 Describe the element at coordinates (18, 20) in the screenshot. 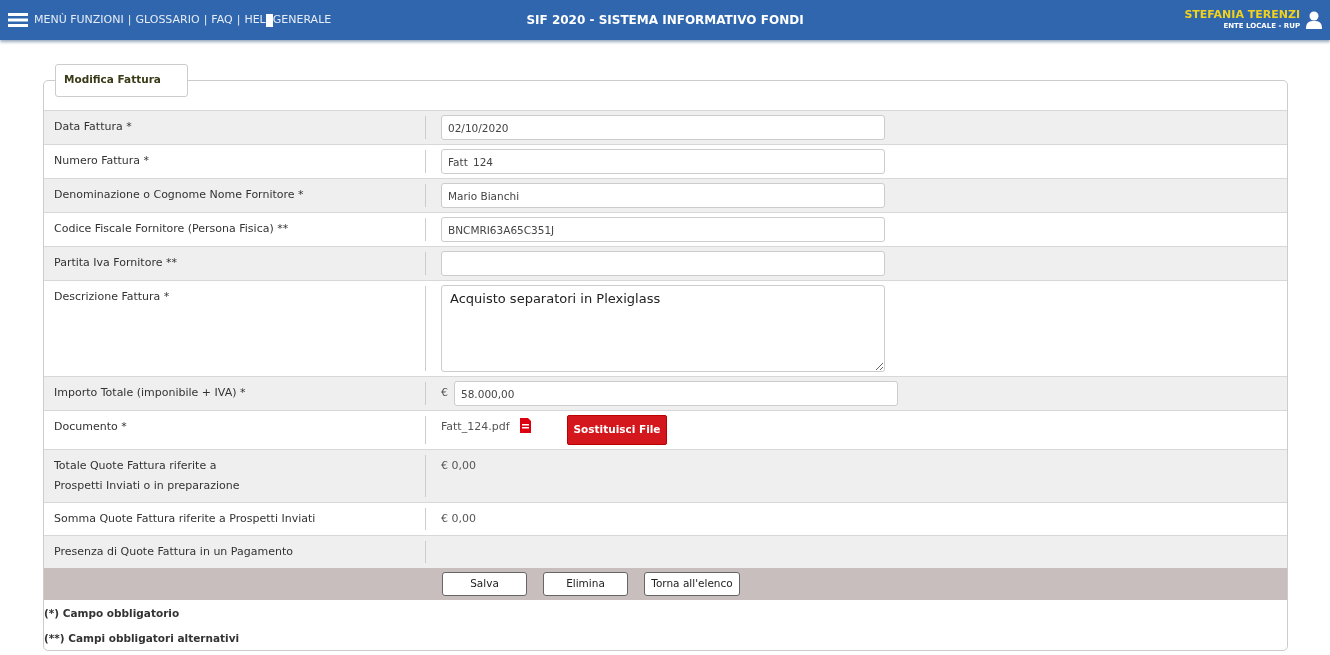

I see `menu-icon` at that location.